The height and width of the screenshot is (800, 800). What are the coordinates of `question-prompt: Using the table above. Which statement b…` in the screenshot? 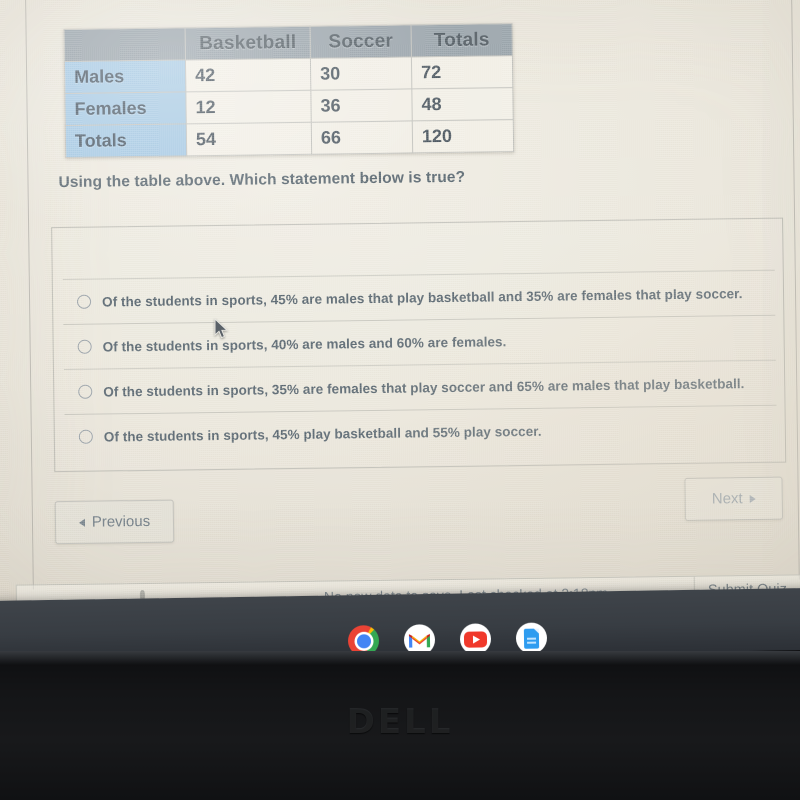 It's located at (262, 180).